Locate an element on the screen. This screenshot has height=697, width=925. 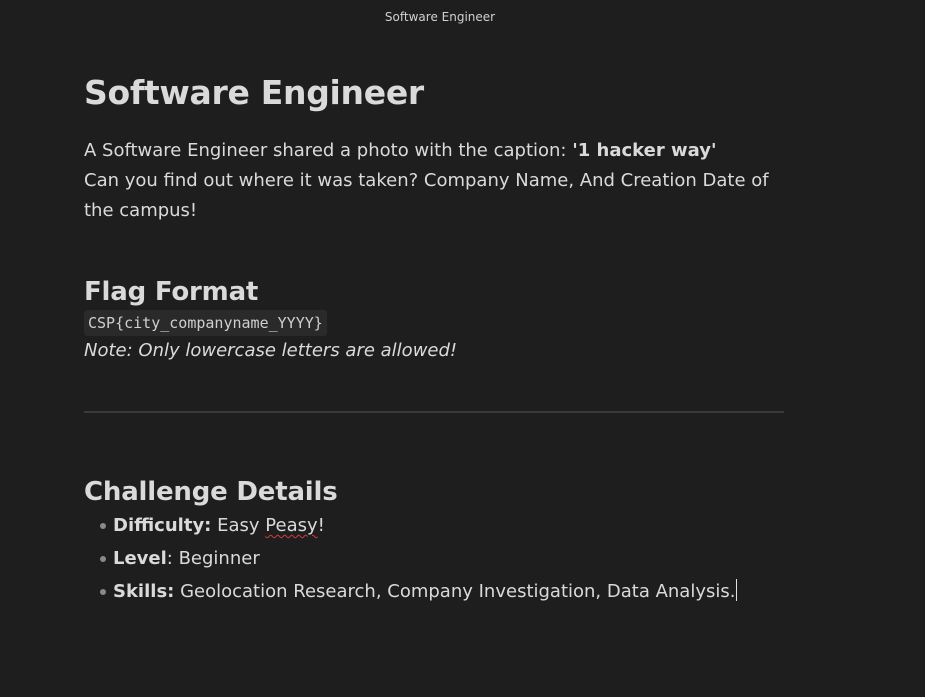
text-cursor is located at coordinates (737, 590).